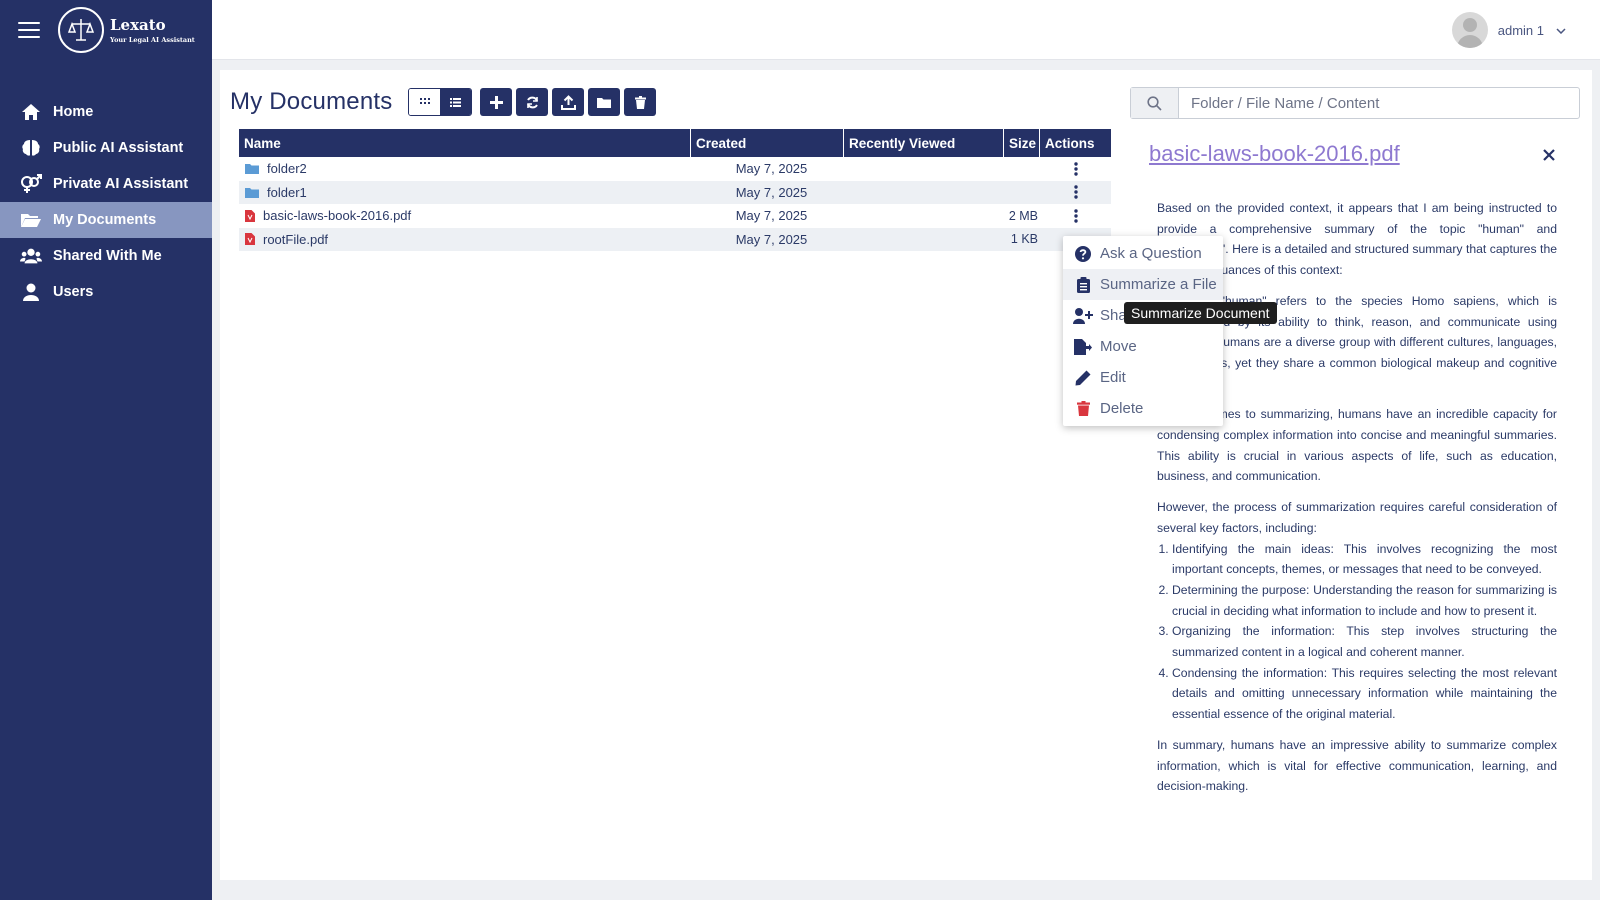 The image size is (1600, 900). What do you see at coordinates (1561, 30) in the screenshot?
I see `chevron-down-icon` at bounding box center [1561, 30].